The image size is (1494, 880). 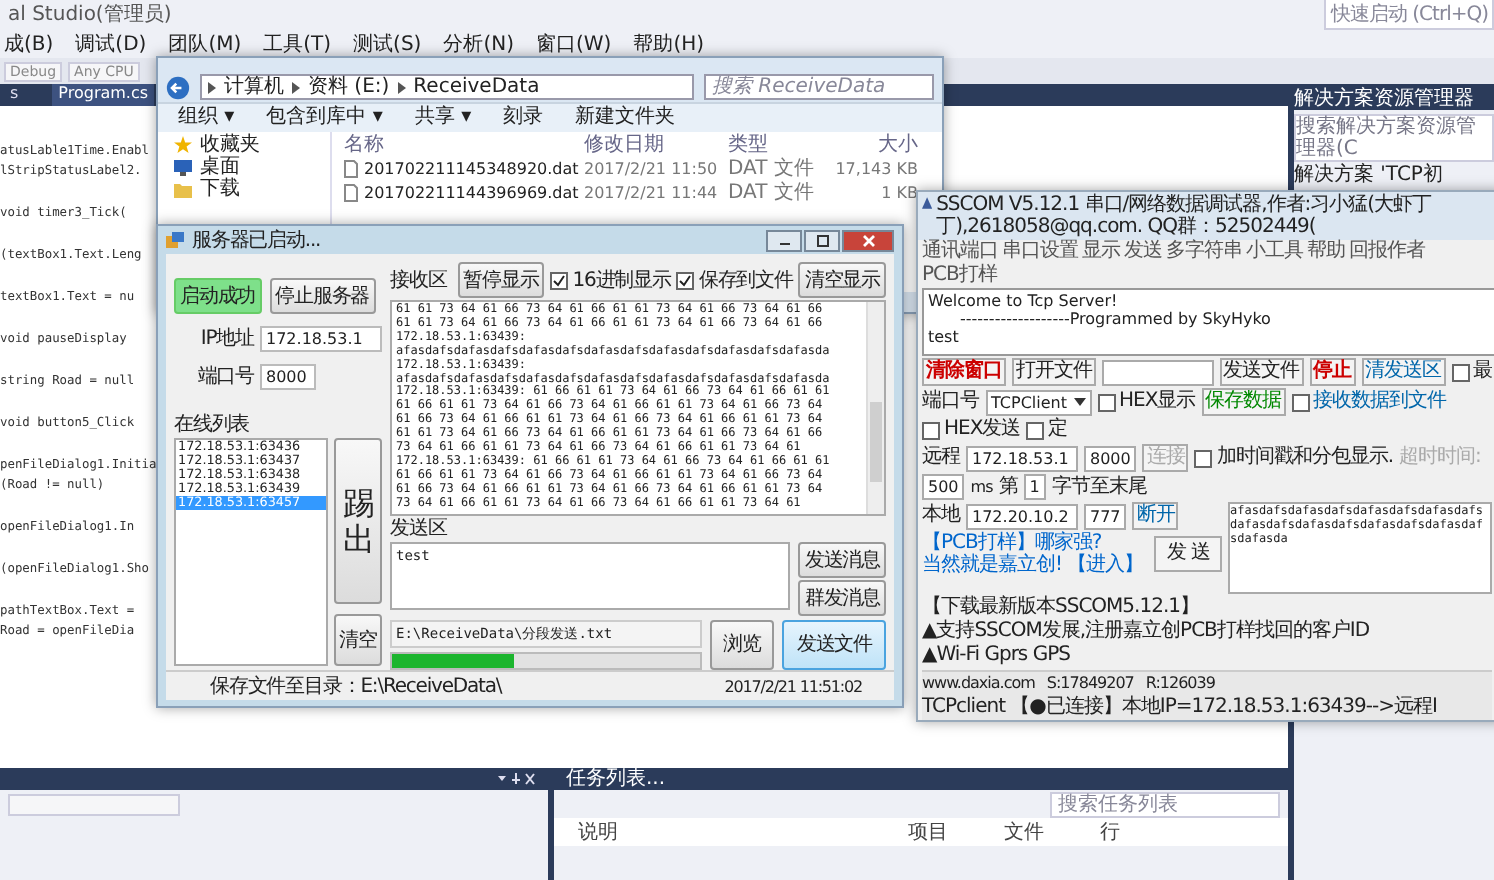 I want to click on port-field: 8000, so click(x=288, y=376).